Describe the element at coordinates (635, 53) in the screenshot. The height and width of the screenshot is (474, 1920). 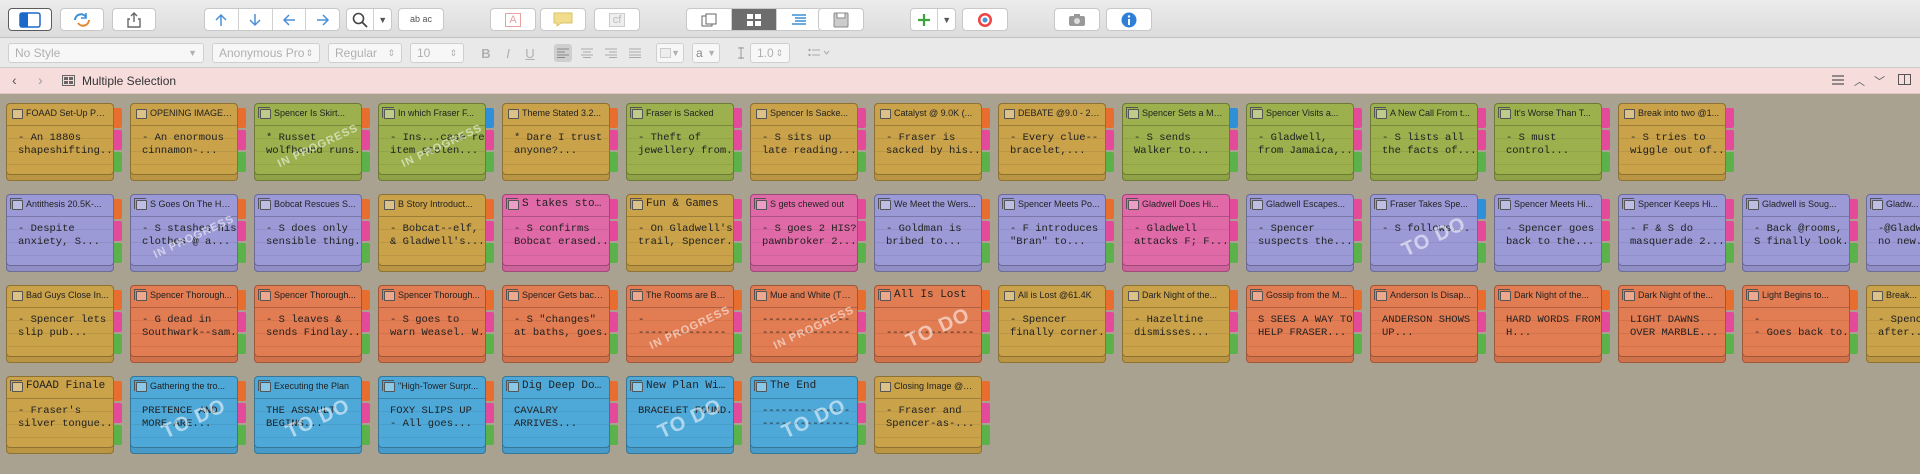
I see `justify-button` at that location.